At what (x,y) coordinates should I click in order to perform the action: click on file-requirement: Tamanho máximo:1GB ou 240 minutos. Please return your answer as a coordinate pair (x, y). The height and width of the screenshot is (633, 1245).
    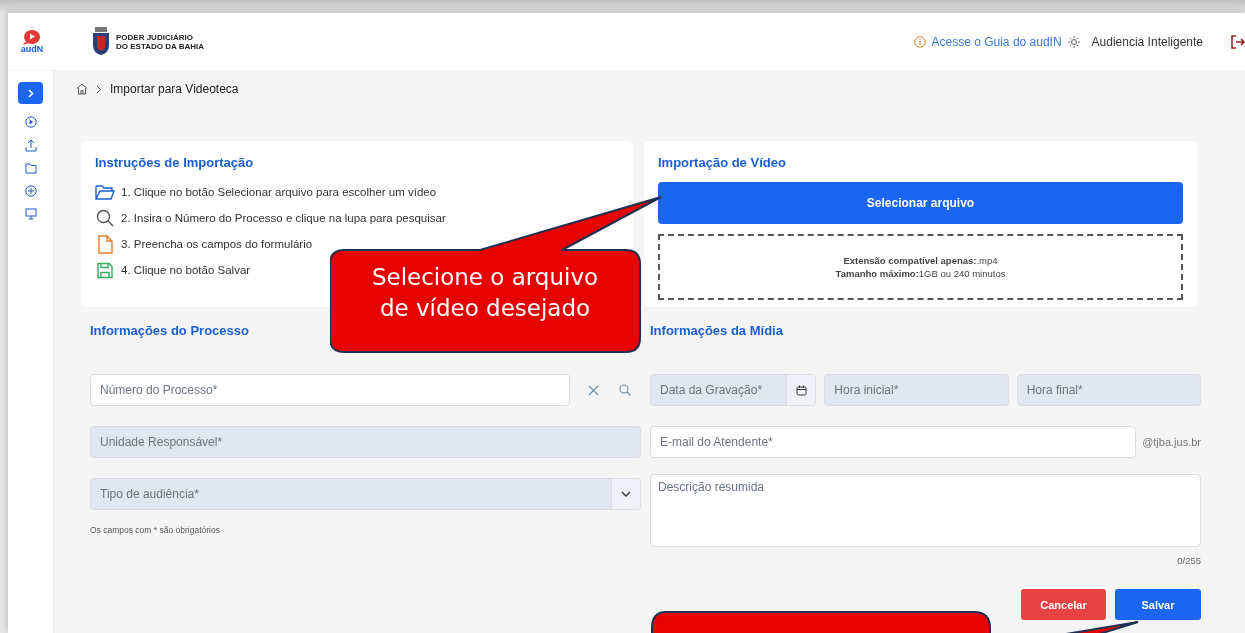
    Looking at the image, I should click on (920, 273).